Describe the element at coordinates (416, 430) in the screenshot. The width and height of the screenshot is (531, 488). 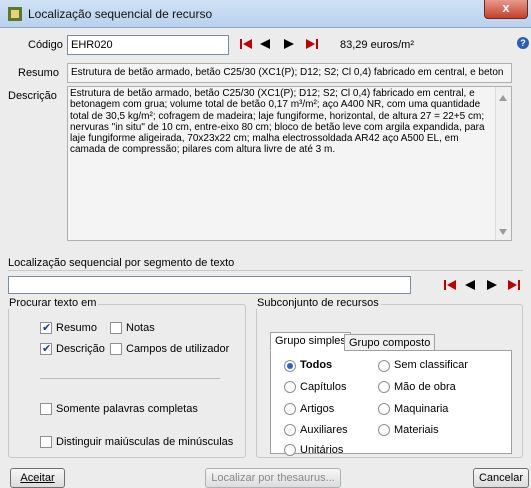
I see `radio-materiais-label: Materiais` at that location.